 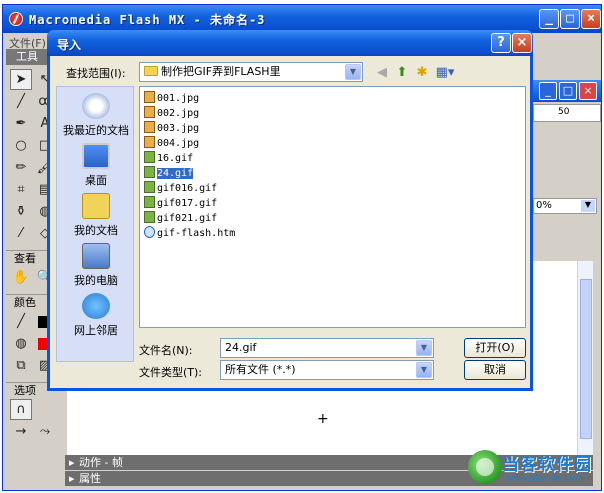 What do you see at coordinates (21, 431) in the screenshot?
I see `smooth-option-icon: →` at bounding box center [21, 431].